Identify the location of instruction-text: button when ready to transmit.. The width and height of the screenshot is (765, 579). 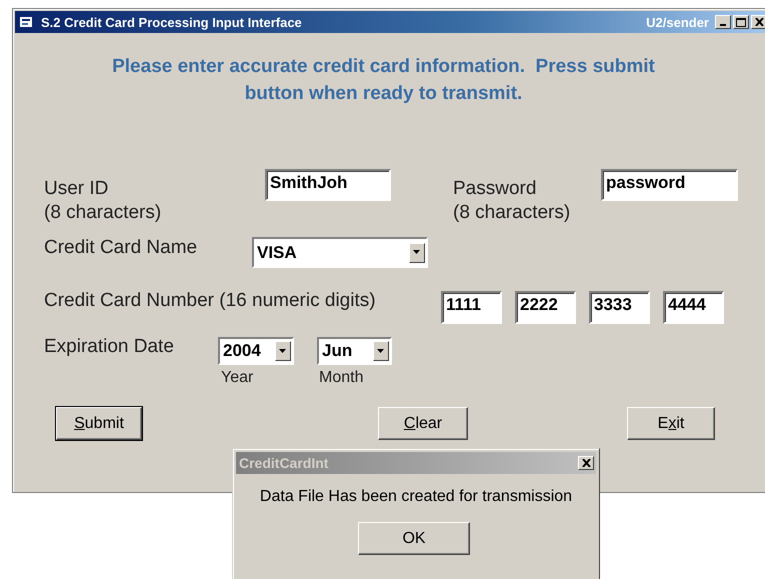
(384, 94).